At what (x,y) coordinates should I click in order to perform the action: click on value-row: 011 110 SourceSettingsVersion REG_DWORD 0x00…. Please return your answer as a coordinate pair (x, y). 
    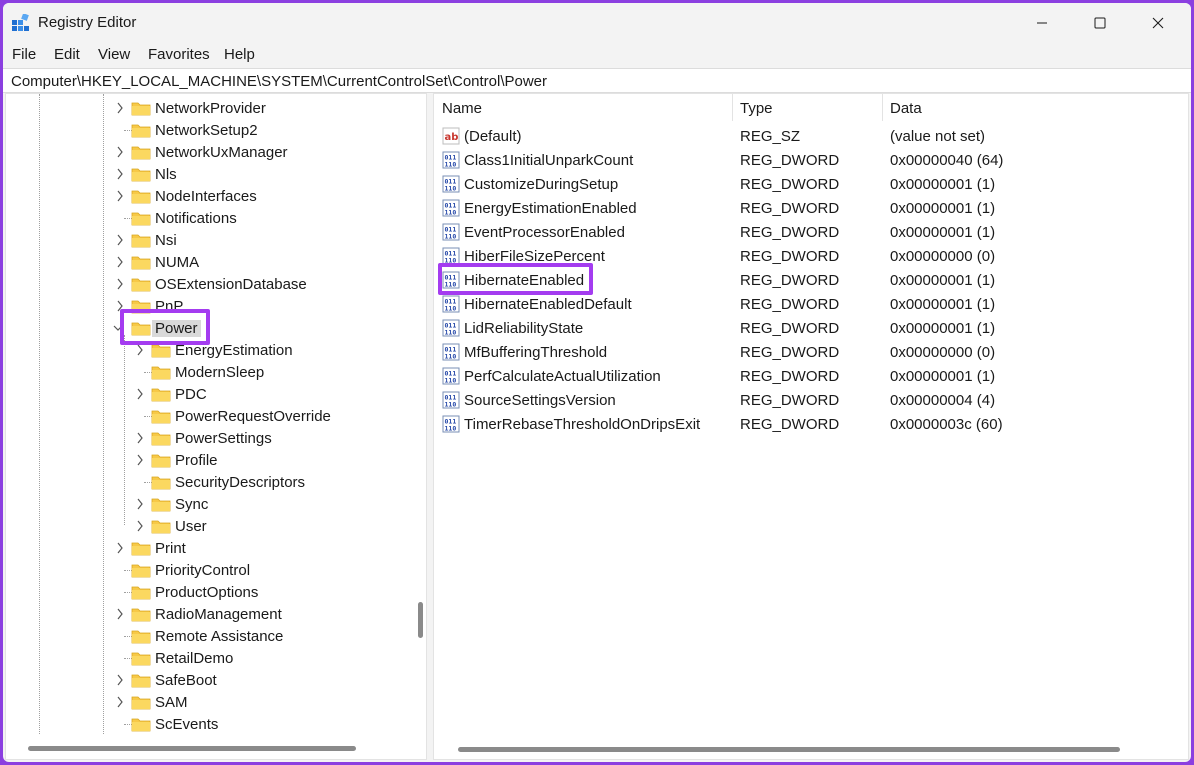
    Looking at the image, I should click on (811, 400).